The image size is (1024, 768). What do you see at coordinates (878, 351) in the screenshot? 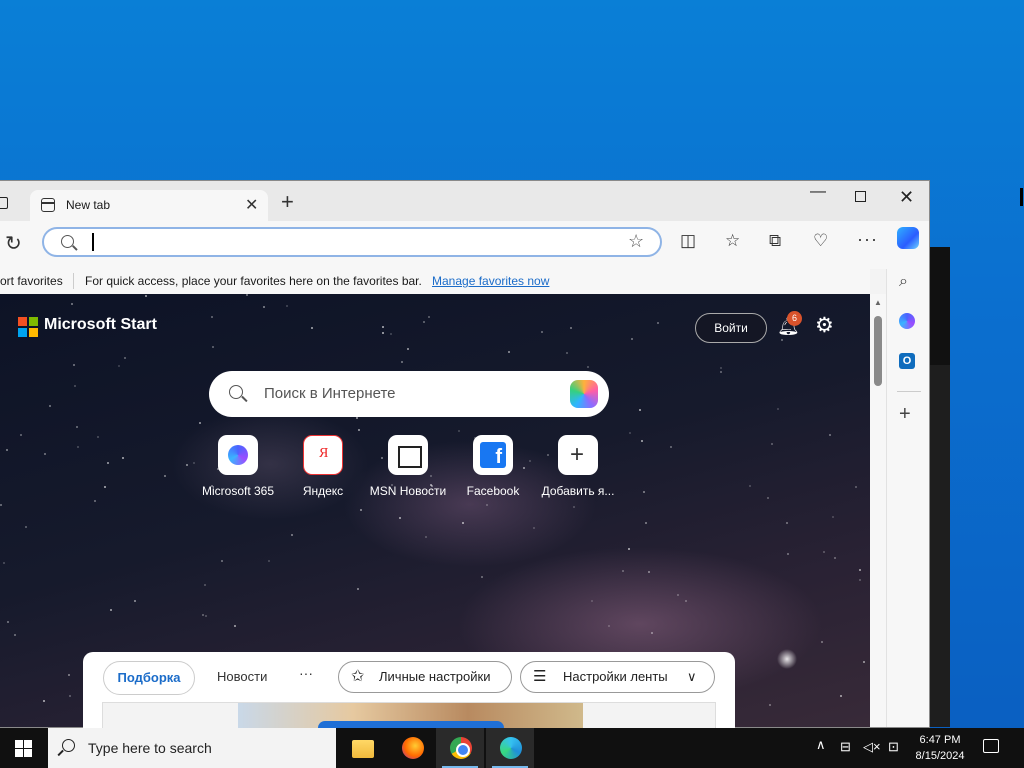
I see `scroll-thumb` at bounding box center [878, 351].